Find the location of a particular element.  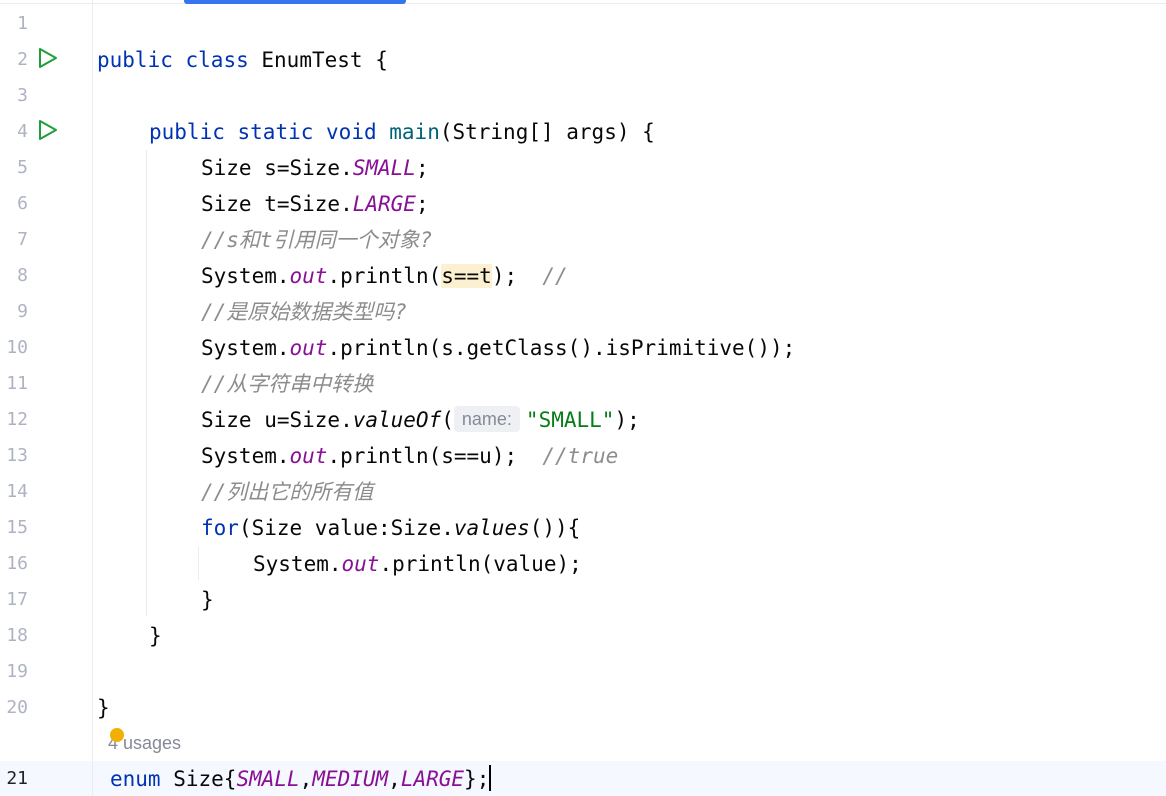

code-text: .println(s.getClass().isPrimitive()); is located at coordinates (561, 348).